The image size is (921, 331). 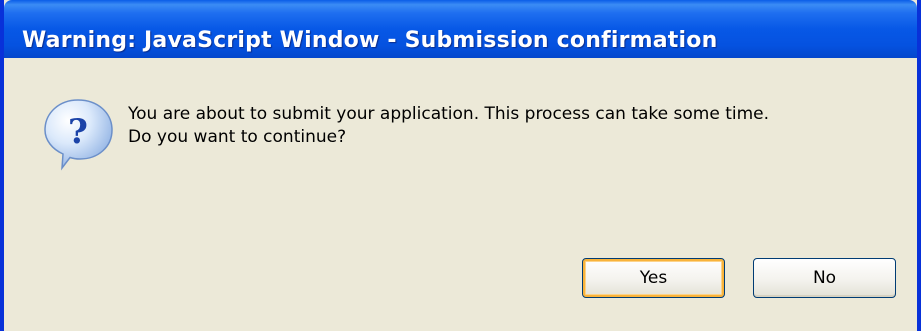 I want to click on question-icon: ?, so click(x=78, y=135).